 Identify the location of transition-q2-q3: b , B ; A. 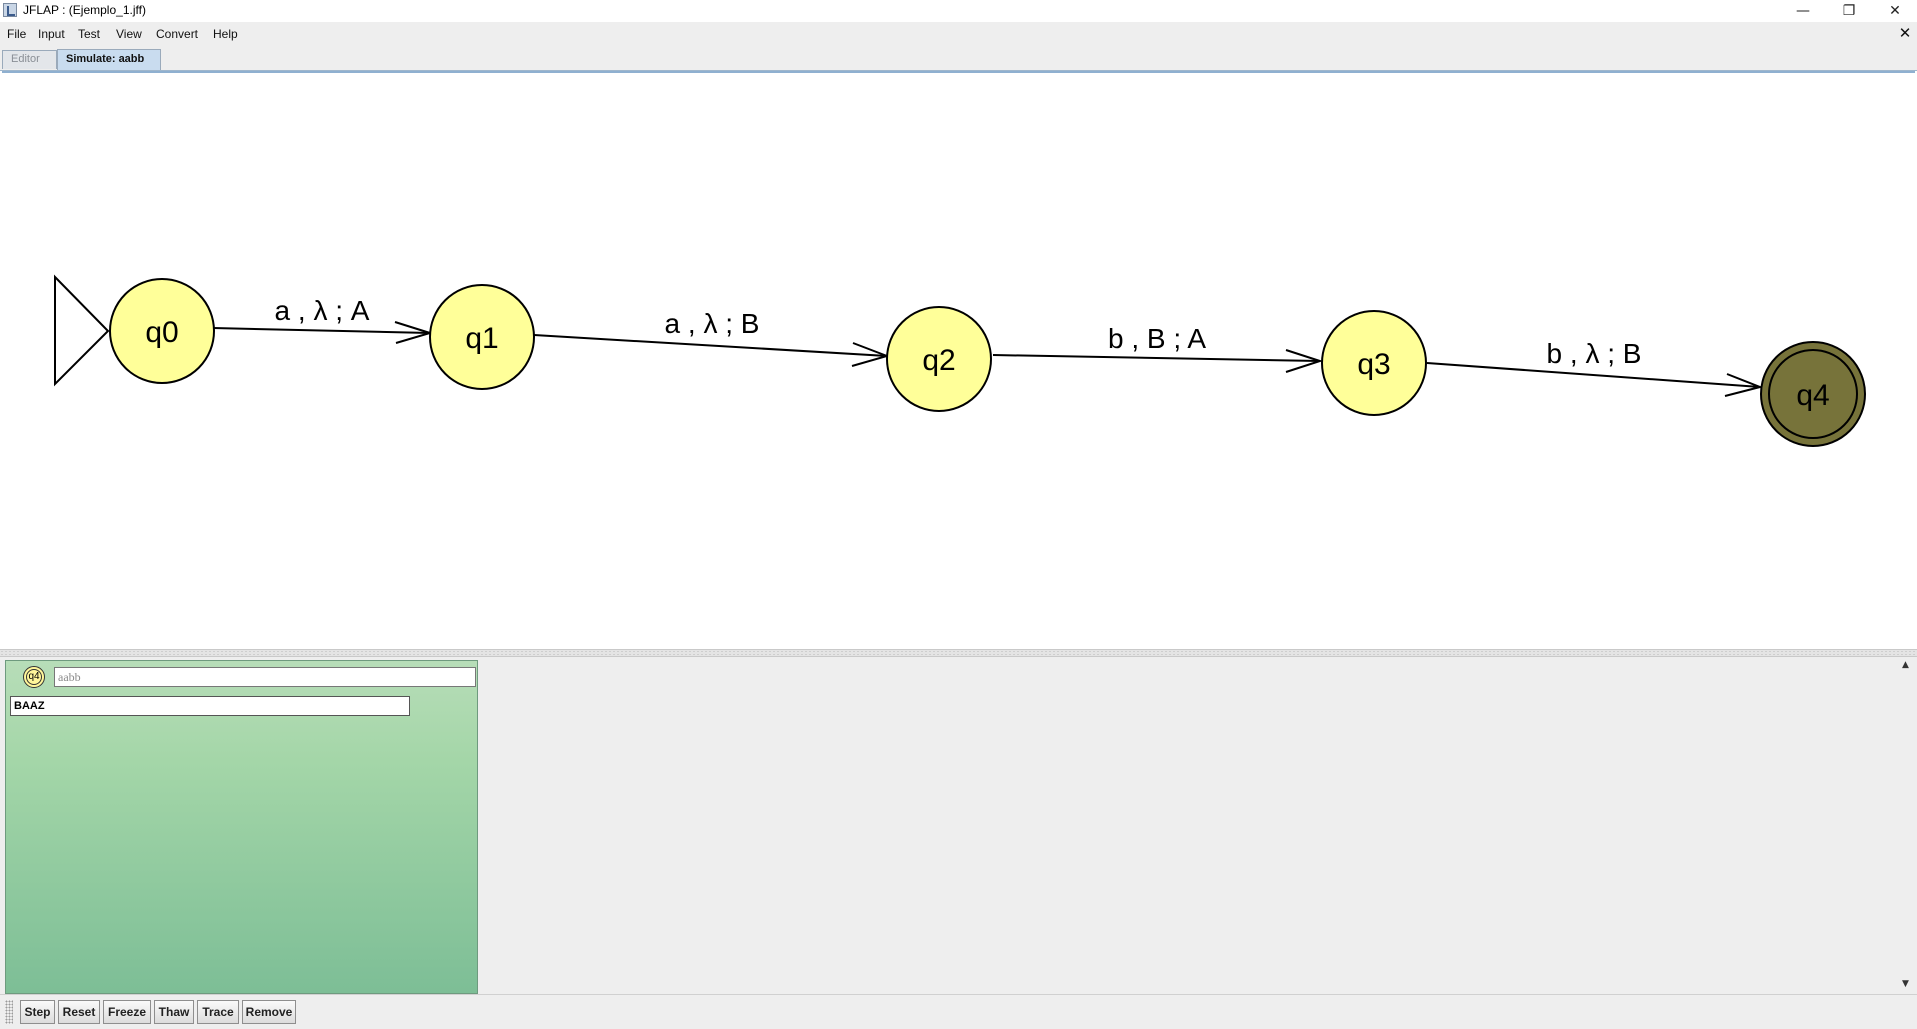
(1158, 348).